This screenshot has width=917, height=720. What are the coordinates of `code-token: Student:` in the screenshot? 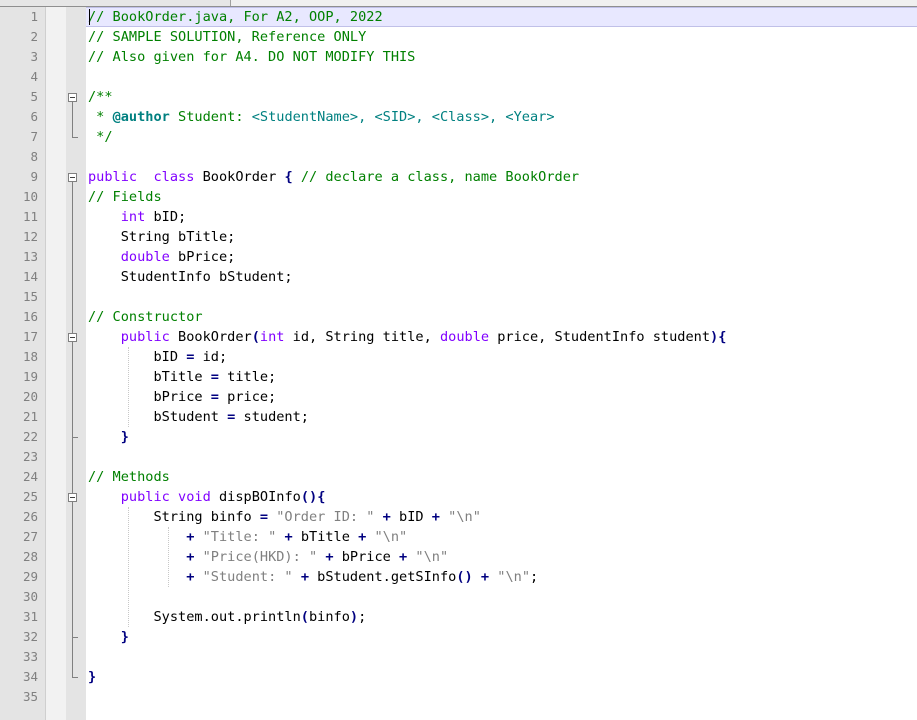 It's located at (210, 117).